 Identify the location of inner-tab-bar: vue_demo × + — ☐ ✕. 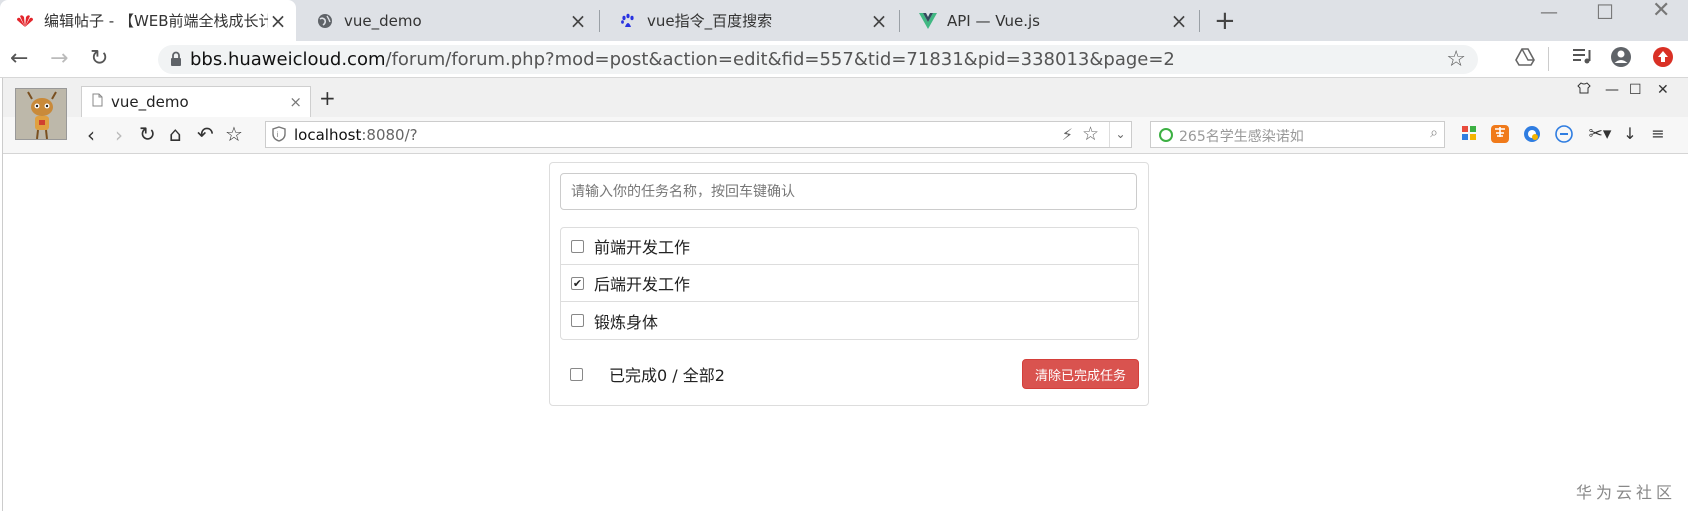
(845, 109).